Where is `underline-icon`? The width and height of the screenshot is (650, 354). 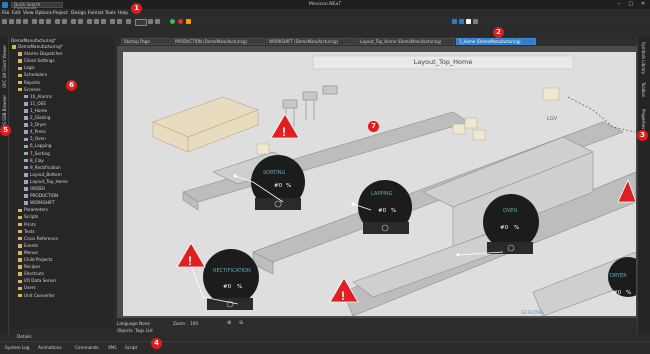
underline-icon is located at coordinates (103, 21).